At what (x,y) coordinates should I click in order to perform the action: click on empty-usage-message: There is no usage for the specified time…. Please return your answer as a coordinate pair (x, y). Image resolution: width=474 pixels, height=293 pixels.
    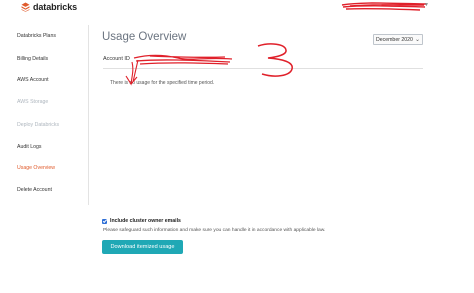
    Looking at the image, I should click on (162, 83).